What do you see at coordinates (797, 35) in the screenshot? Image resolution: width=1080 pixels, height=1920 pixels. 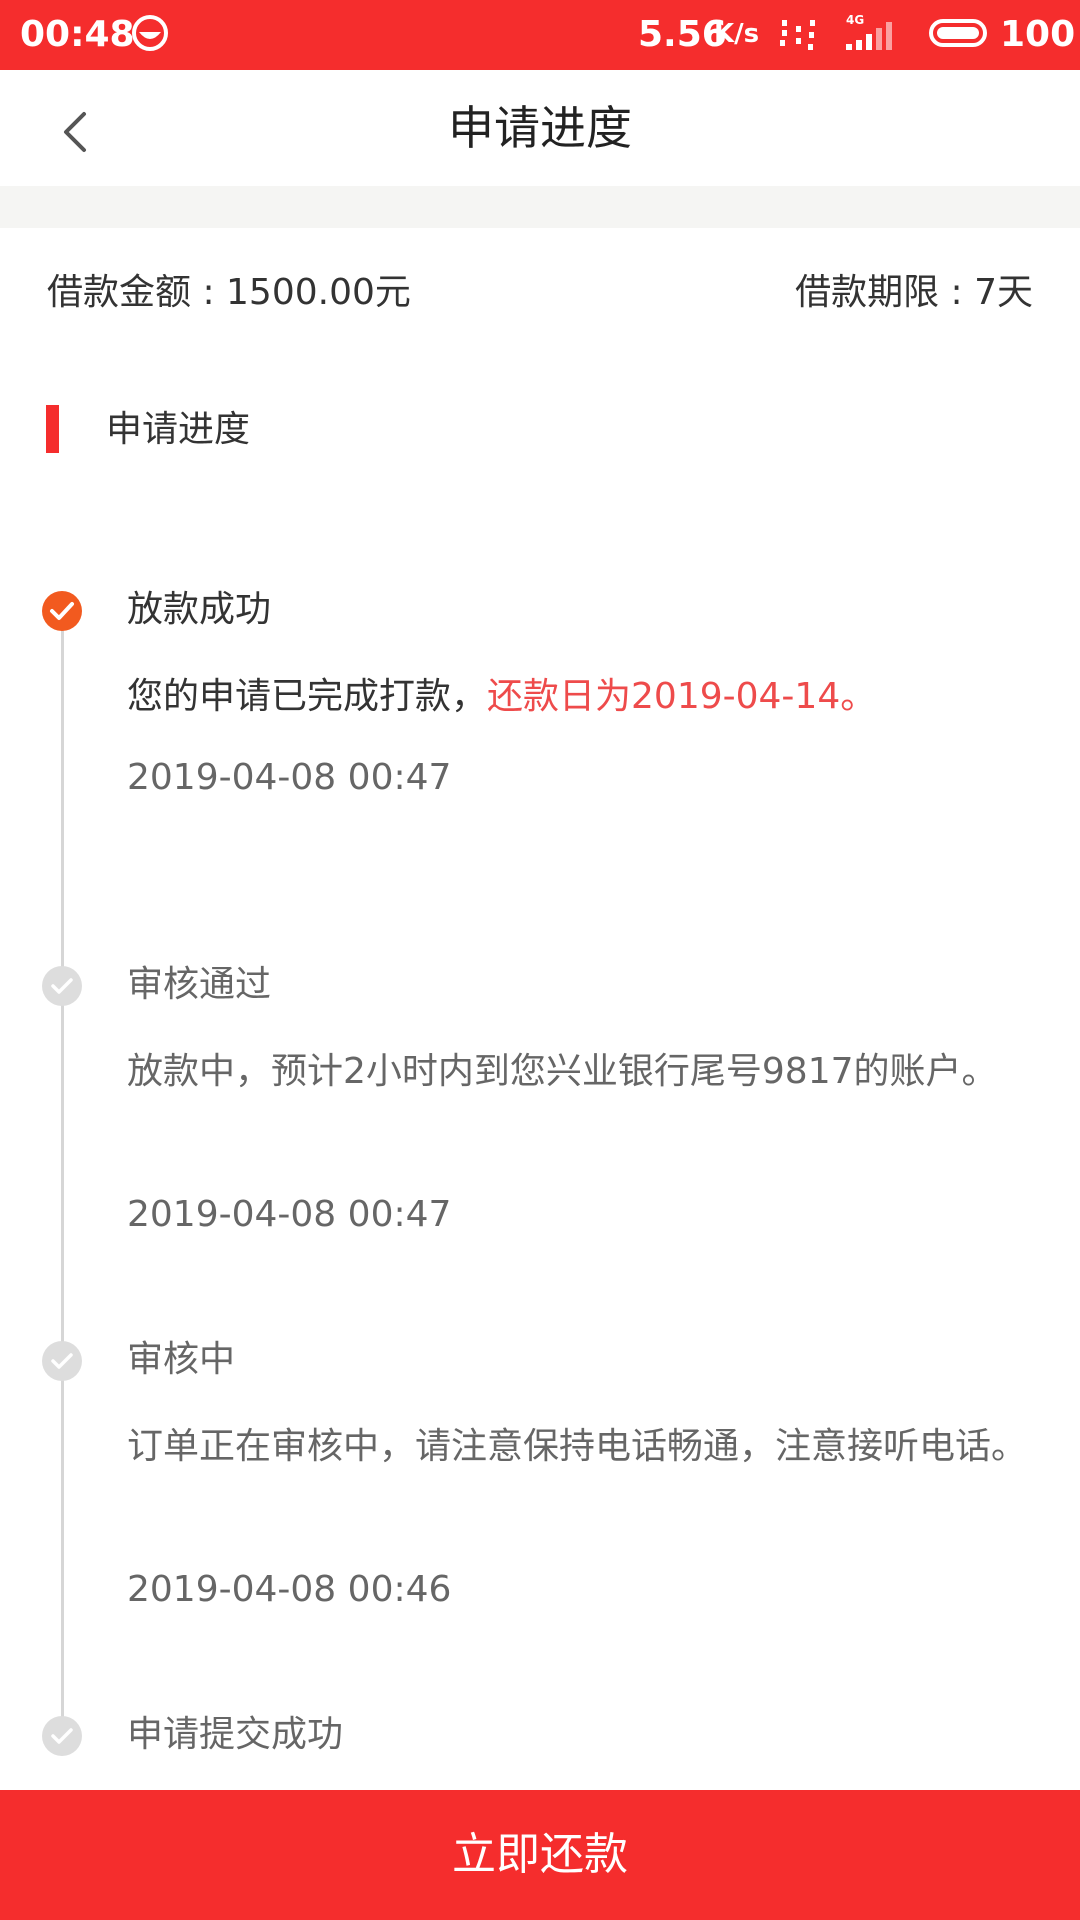 I see `data-transfer-icon` at bounding box center [797, 35].